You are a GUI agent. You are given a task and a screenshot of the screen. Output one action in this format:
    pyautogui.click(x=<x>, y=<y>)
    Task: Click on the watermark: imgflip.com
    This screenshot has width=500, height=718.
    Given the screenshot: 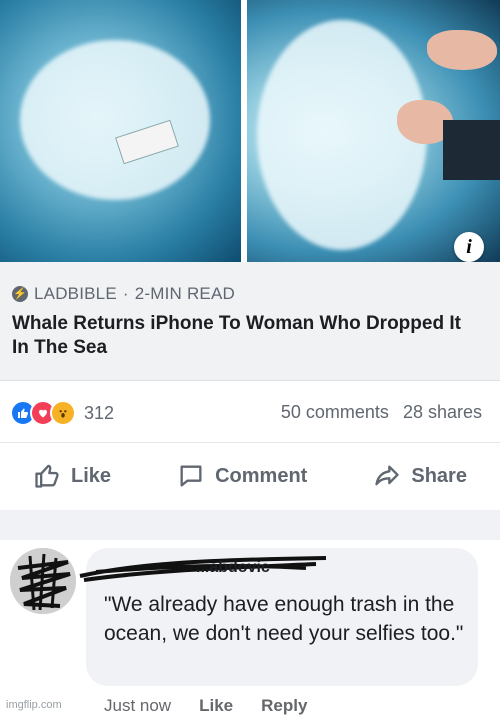 What is the action you would take?
    pyautogui.click(x=34, y=705)
    